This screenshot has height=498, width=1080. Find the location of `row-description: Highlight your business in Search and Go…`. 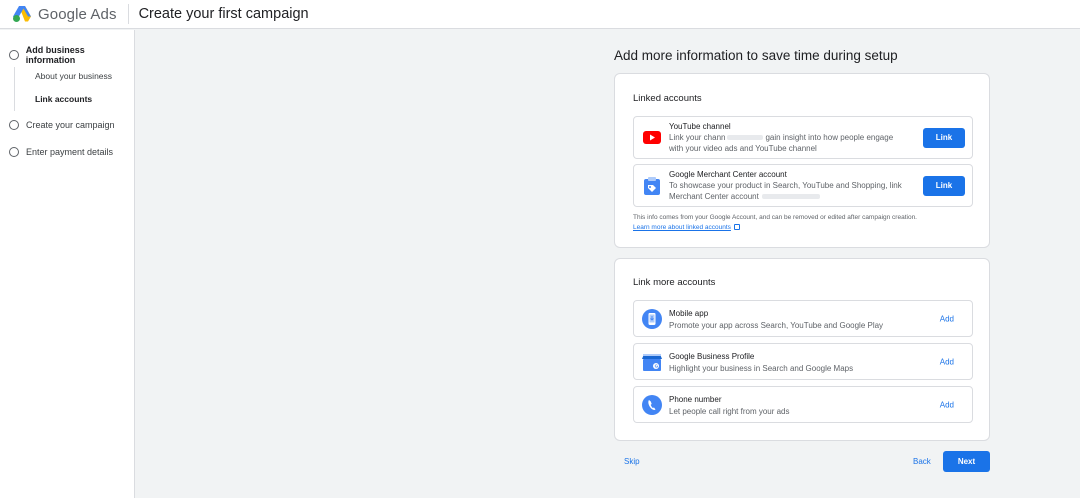

row-description: Highlight your business in Search and Go… is located at coordinates (761, 368).